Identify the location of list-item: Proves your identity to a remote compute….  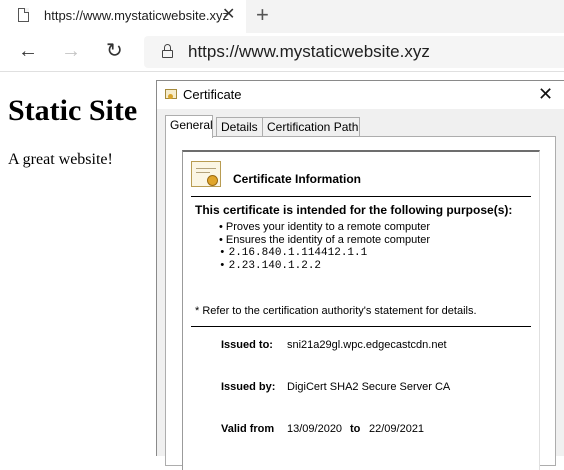
(324, 227).